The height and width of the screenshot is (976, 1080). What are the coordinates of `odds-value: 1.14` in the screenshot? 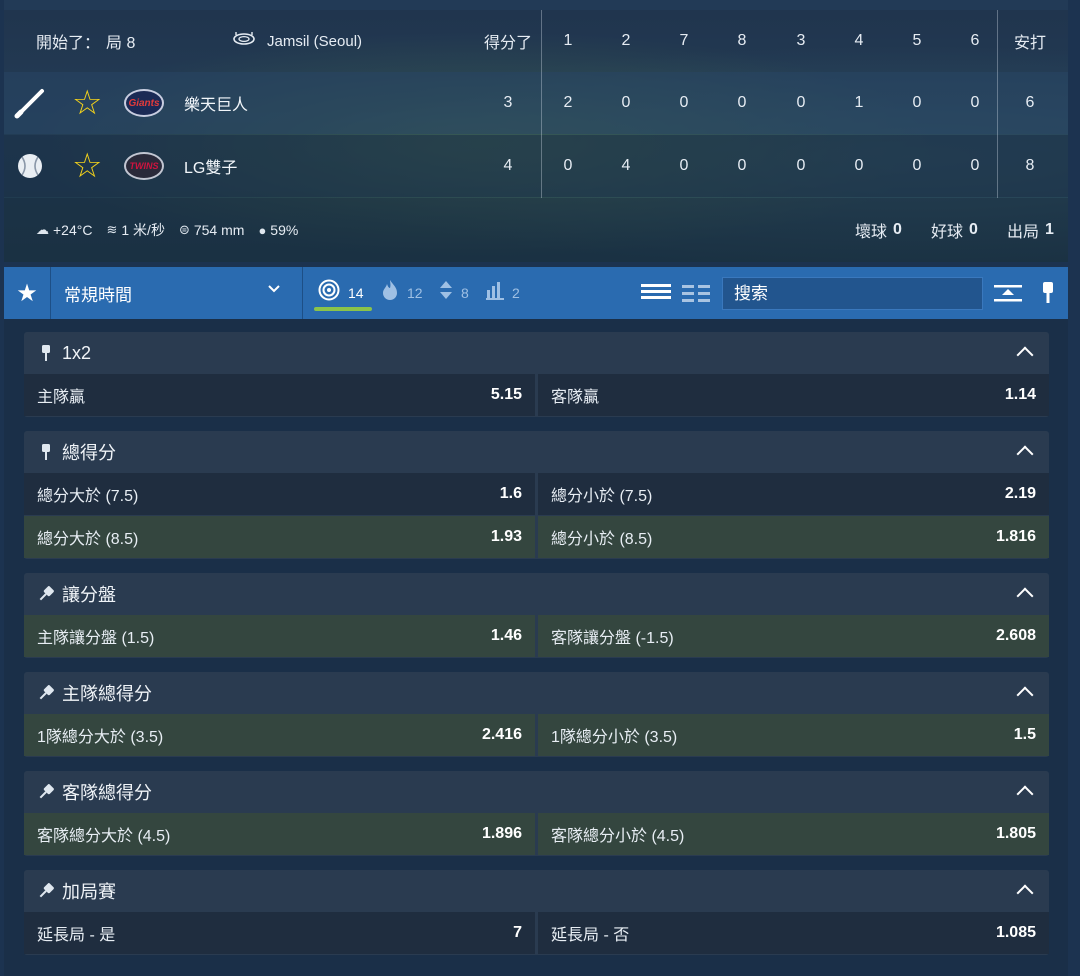 It's located at (1020, 394).